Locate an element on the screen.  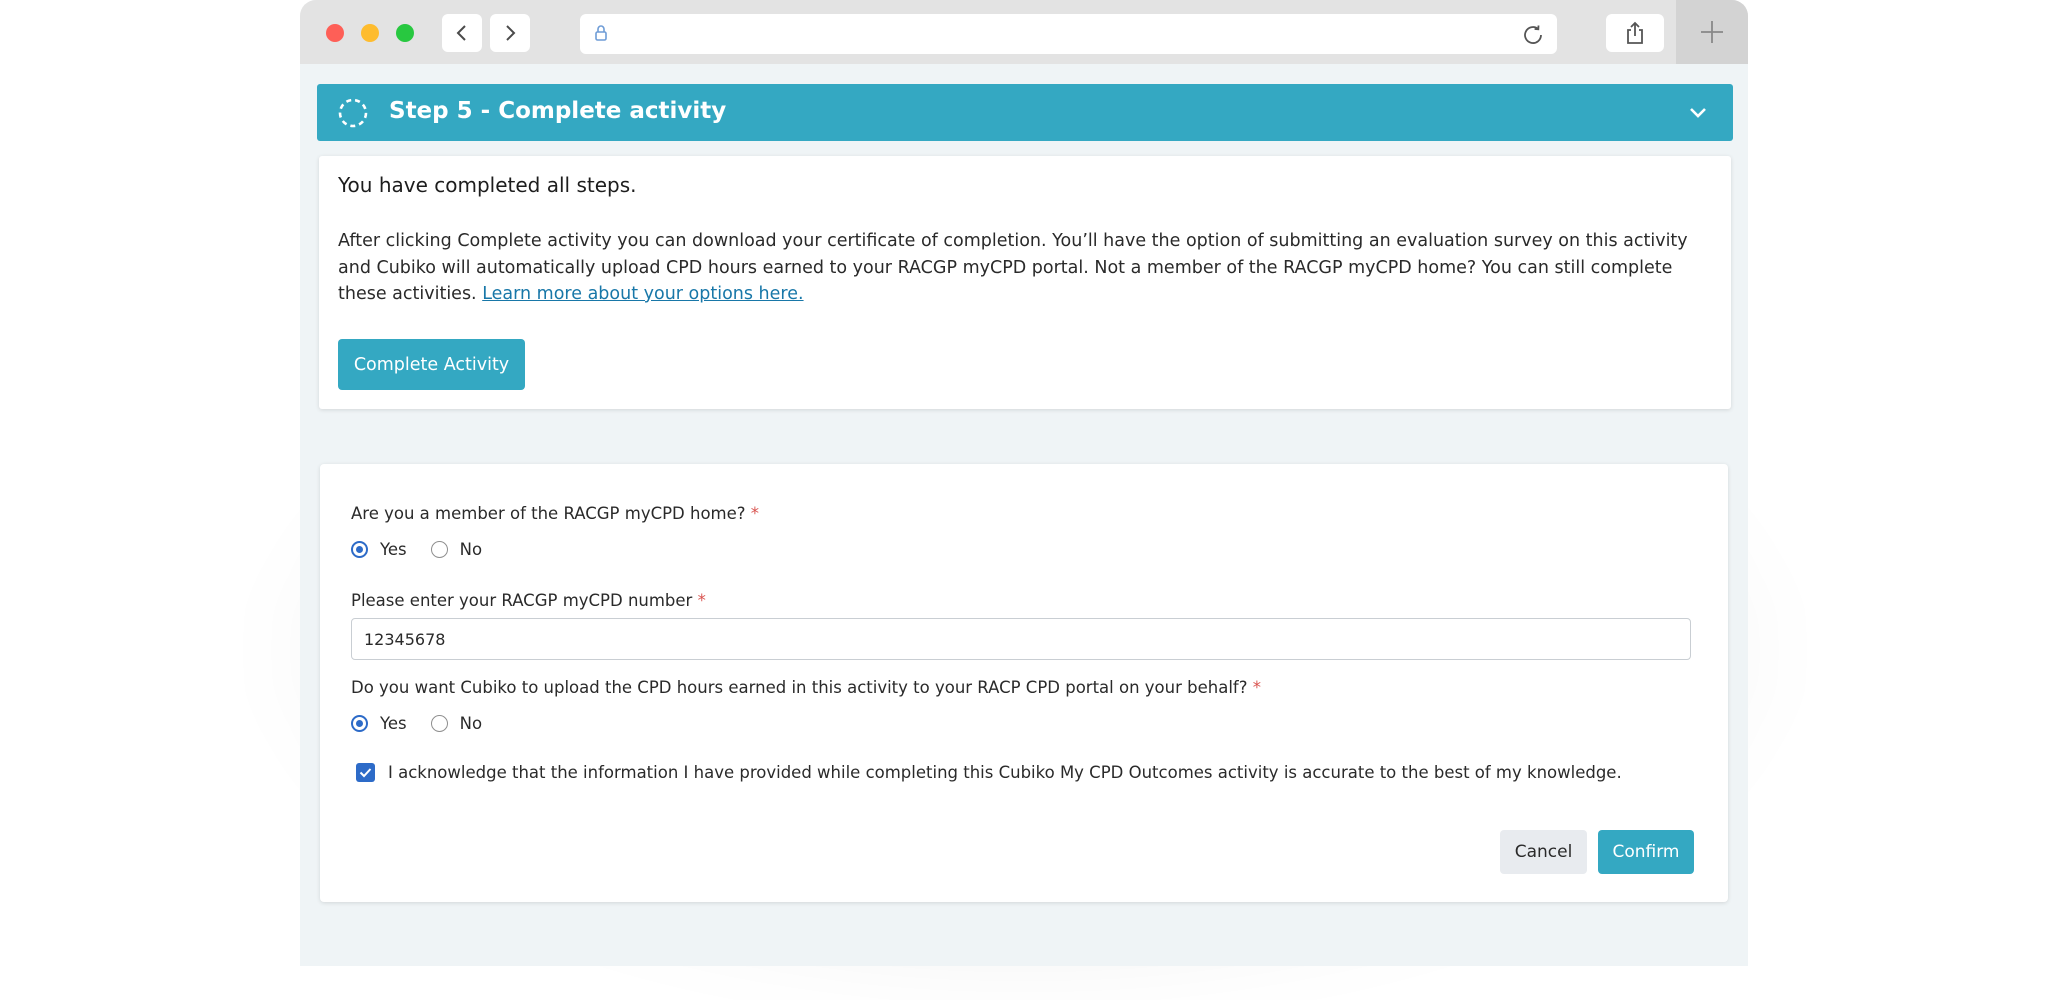
learn-more-link: Learn more about your options here. is located at coordinates (642, 294).